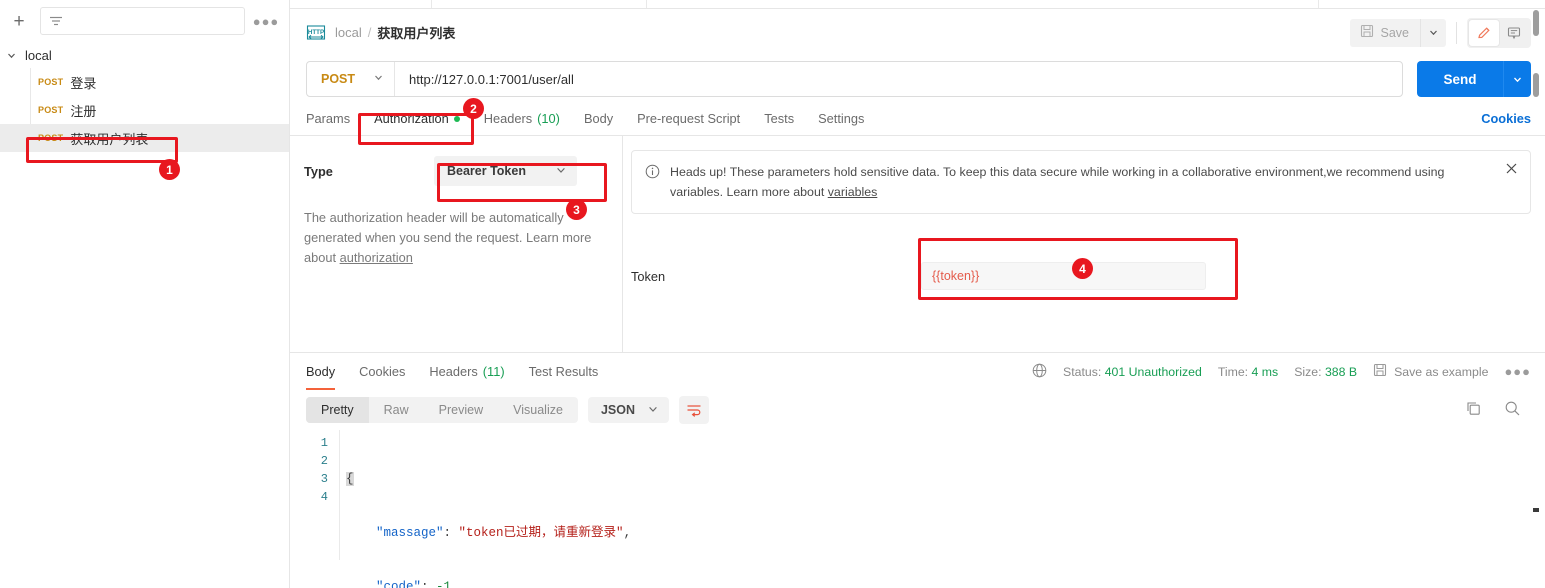 The image size is (1545, 588). I want to click on token-input: {{token}}, so click(1063, 276).